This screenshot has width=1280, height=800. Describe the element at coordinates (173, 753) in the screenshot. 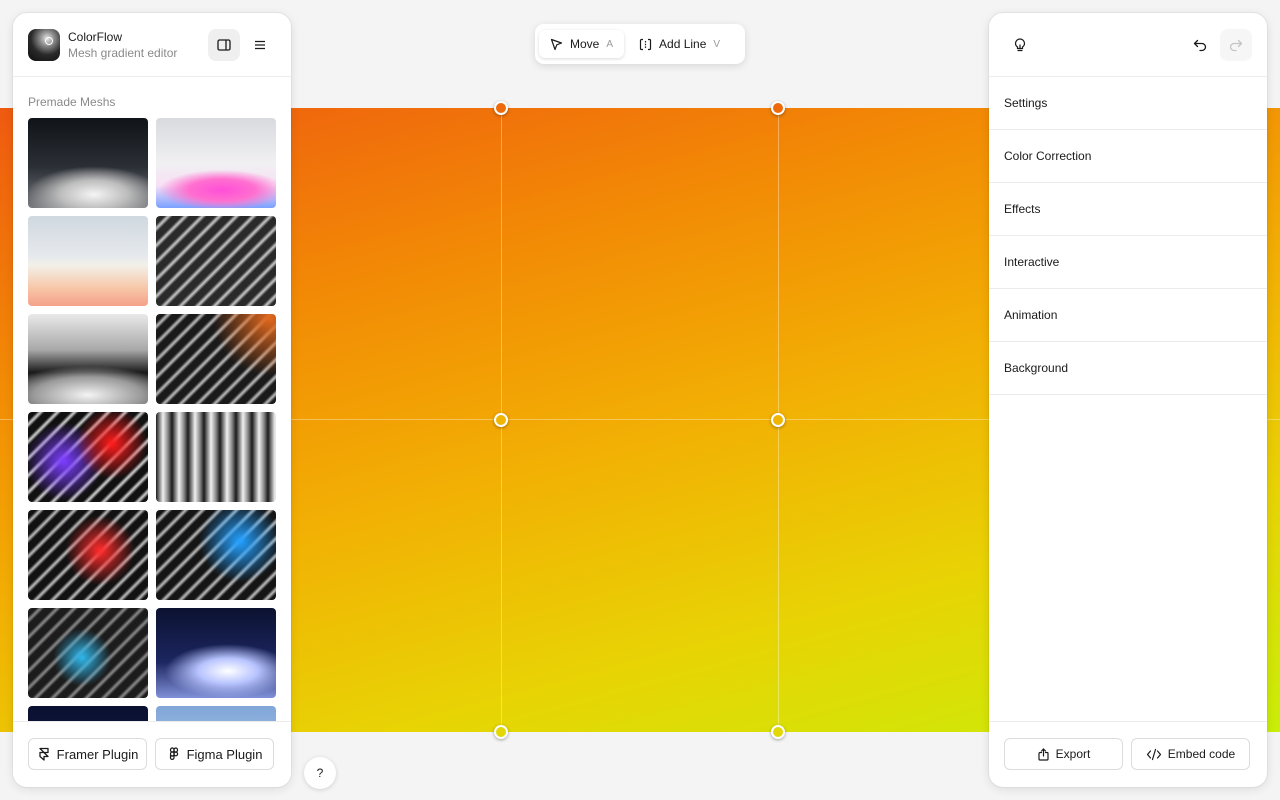

I see `figma-icon` at that location.